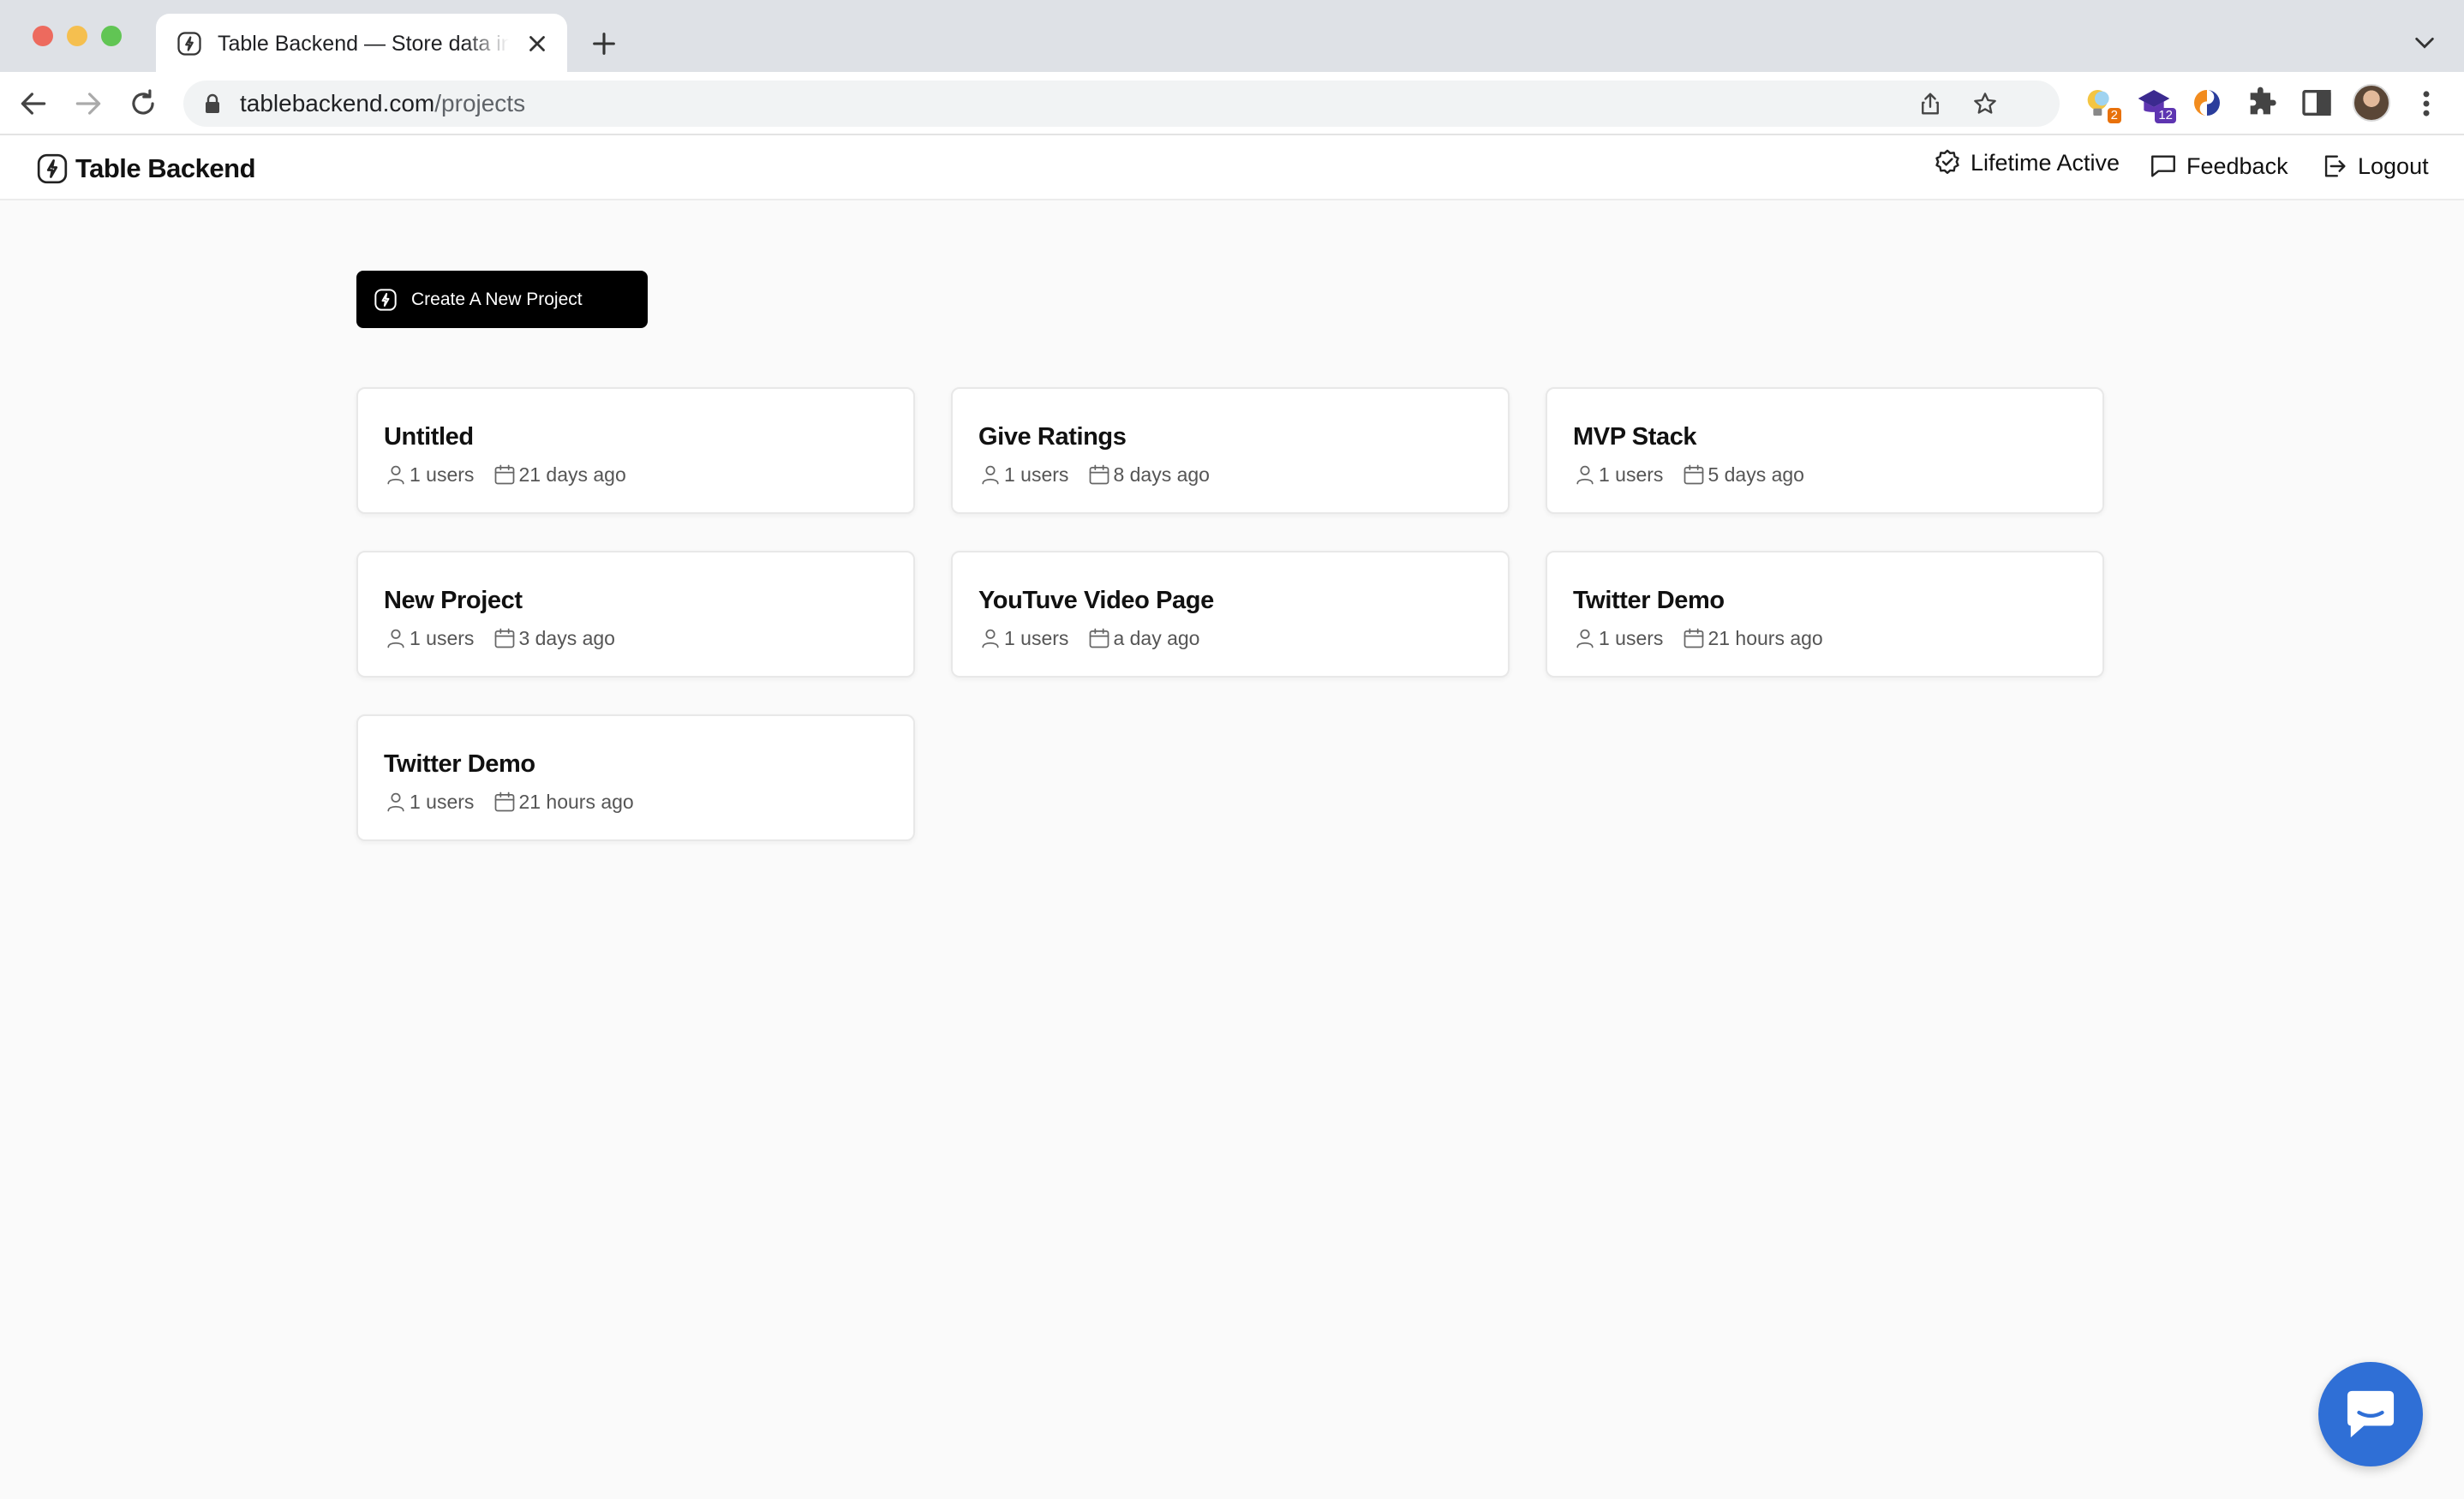  I want to click on feedback-button: Feedback, so click(2218, 166).